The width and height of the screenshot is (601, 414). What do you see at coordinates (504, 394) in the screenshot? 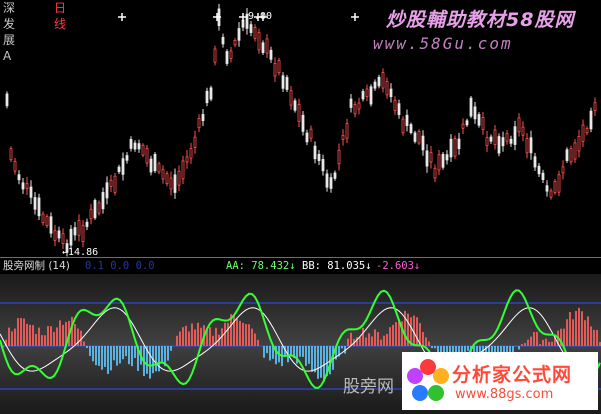
I see `logo-url: www.88gs.com` at bounding box center [504, 394].